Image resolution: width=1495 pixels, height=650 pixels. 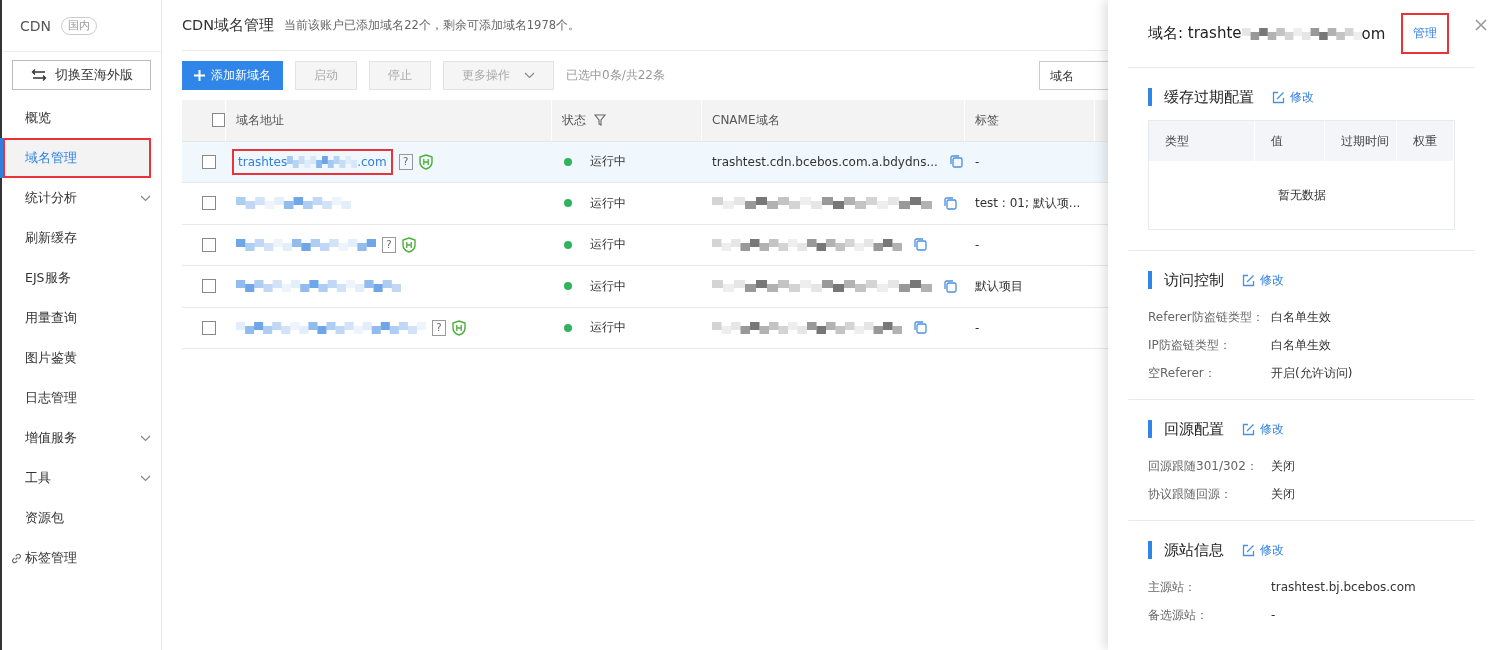 I want to click on manage-link: 管理, so click(x=1425, y=33).